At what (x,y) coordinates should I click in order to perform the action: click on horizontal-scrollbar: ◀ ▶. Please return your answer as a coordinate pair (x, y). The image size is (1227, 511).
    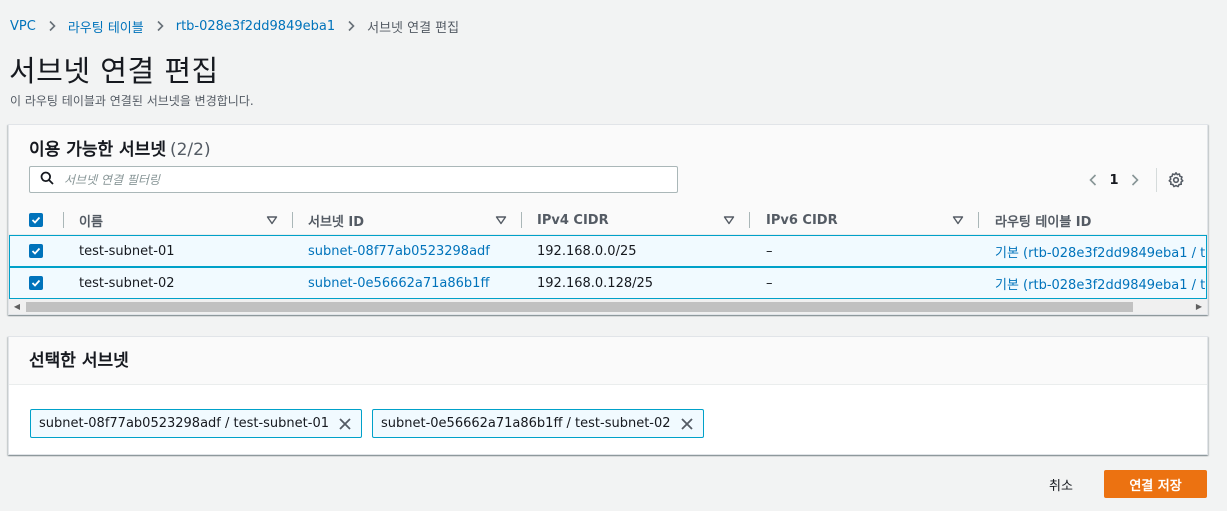
    Looking at the image, I should click on (608, 306).